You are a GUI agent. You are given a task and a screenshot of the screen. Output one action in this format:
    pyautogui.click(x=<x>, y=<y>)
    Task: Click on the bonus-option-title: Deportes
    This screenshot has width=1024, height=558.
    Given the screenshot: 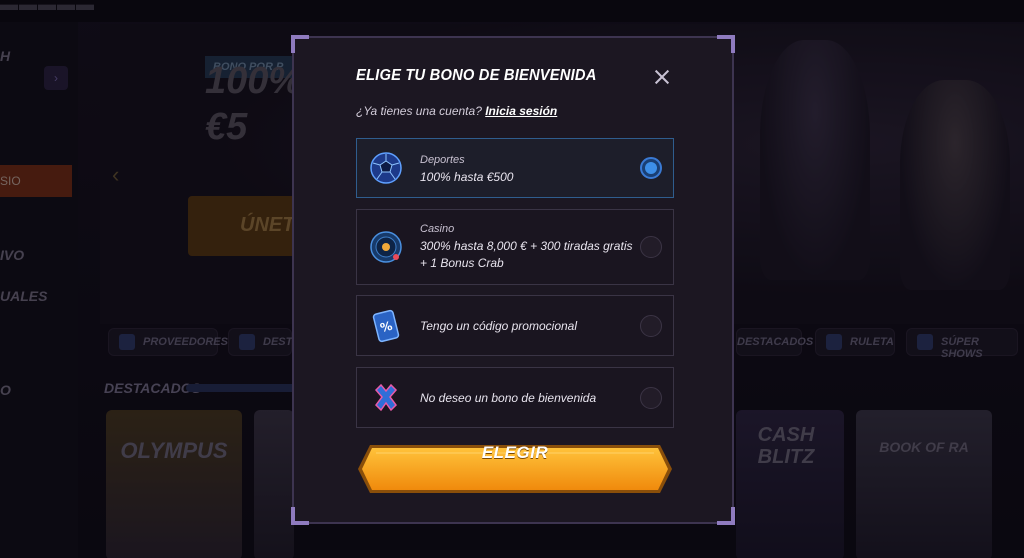 What is the action you would take?
    pyautogui.click(x=442, y=160)
    